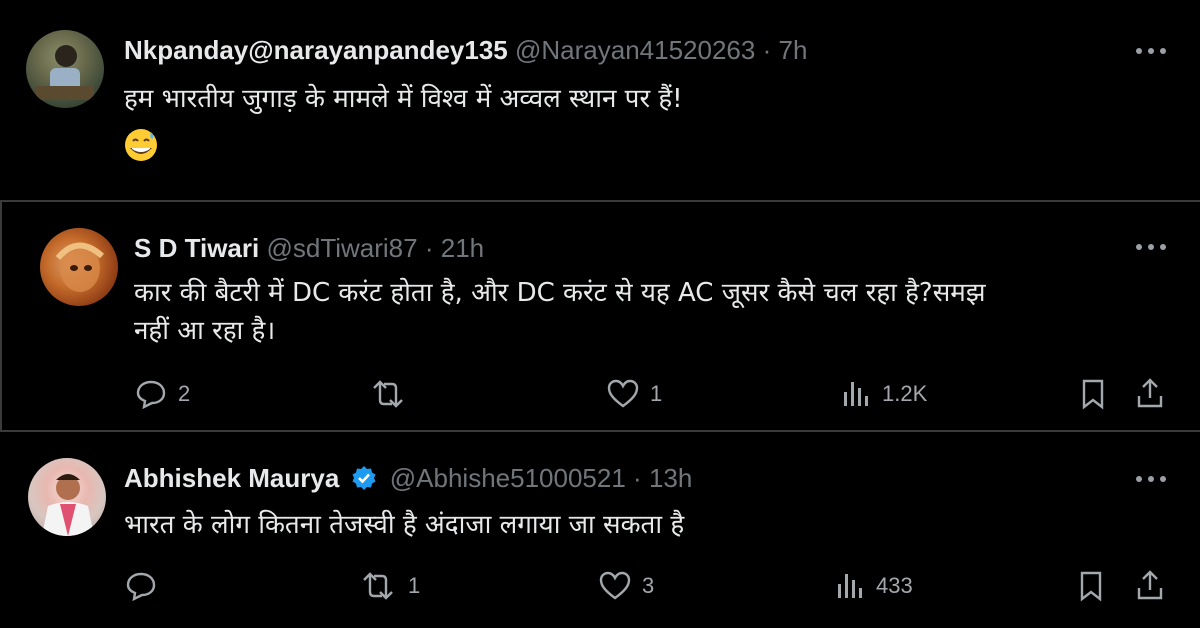 The image size is (1200, 628). I want to click on reply-button, so click(141, 586).